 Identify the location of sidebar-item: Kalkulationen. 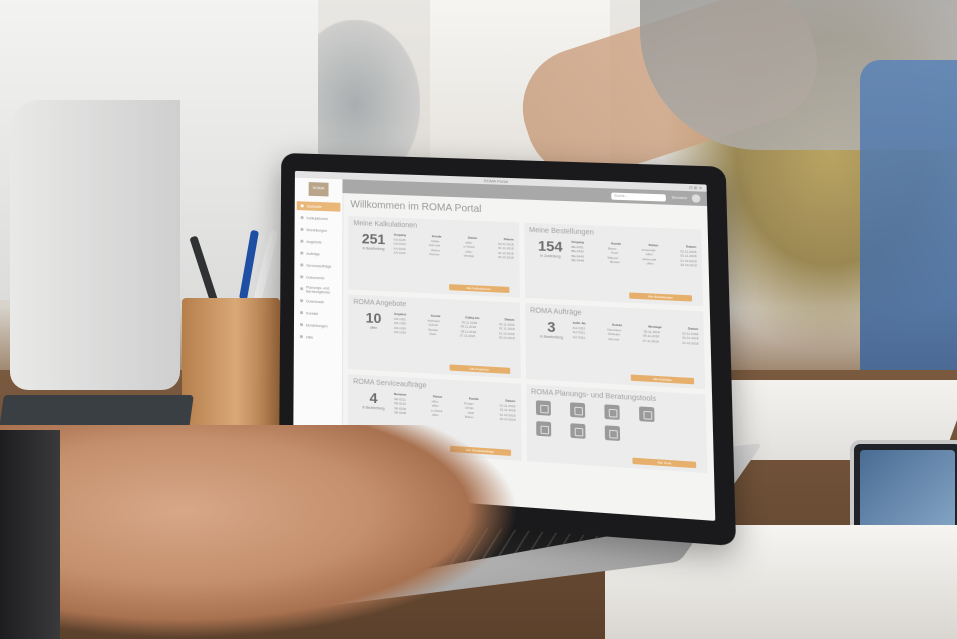
(319, 218).